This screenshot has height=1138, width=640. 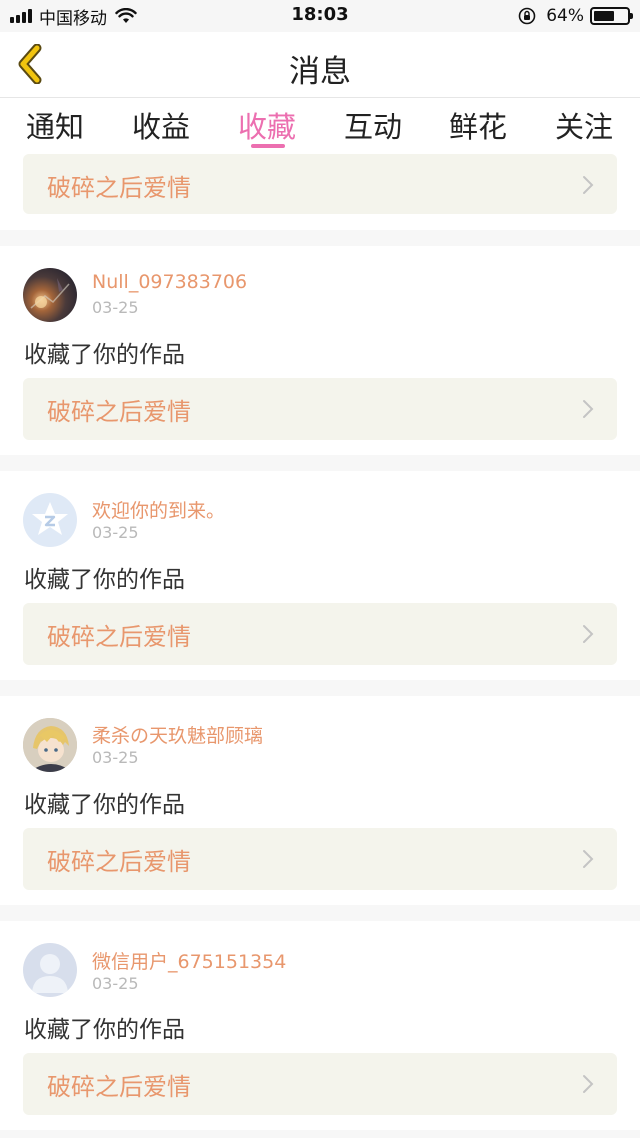 What do you see at coordinates (478, 125) in the screenshot?
I see `tab-flowers: 鲜花` at bounding box center [478, 125].